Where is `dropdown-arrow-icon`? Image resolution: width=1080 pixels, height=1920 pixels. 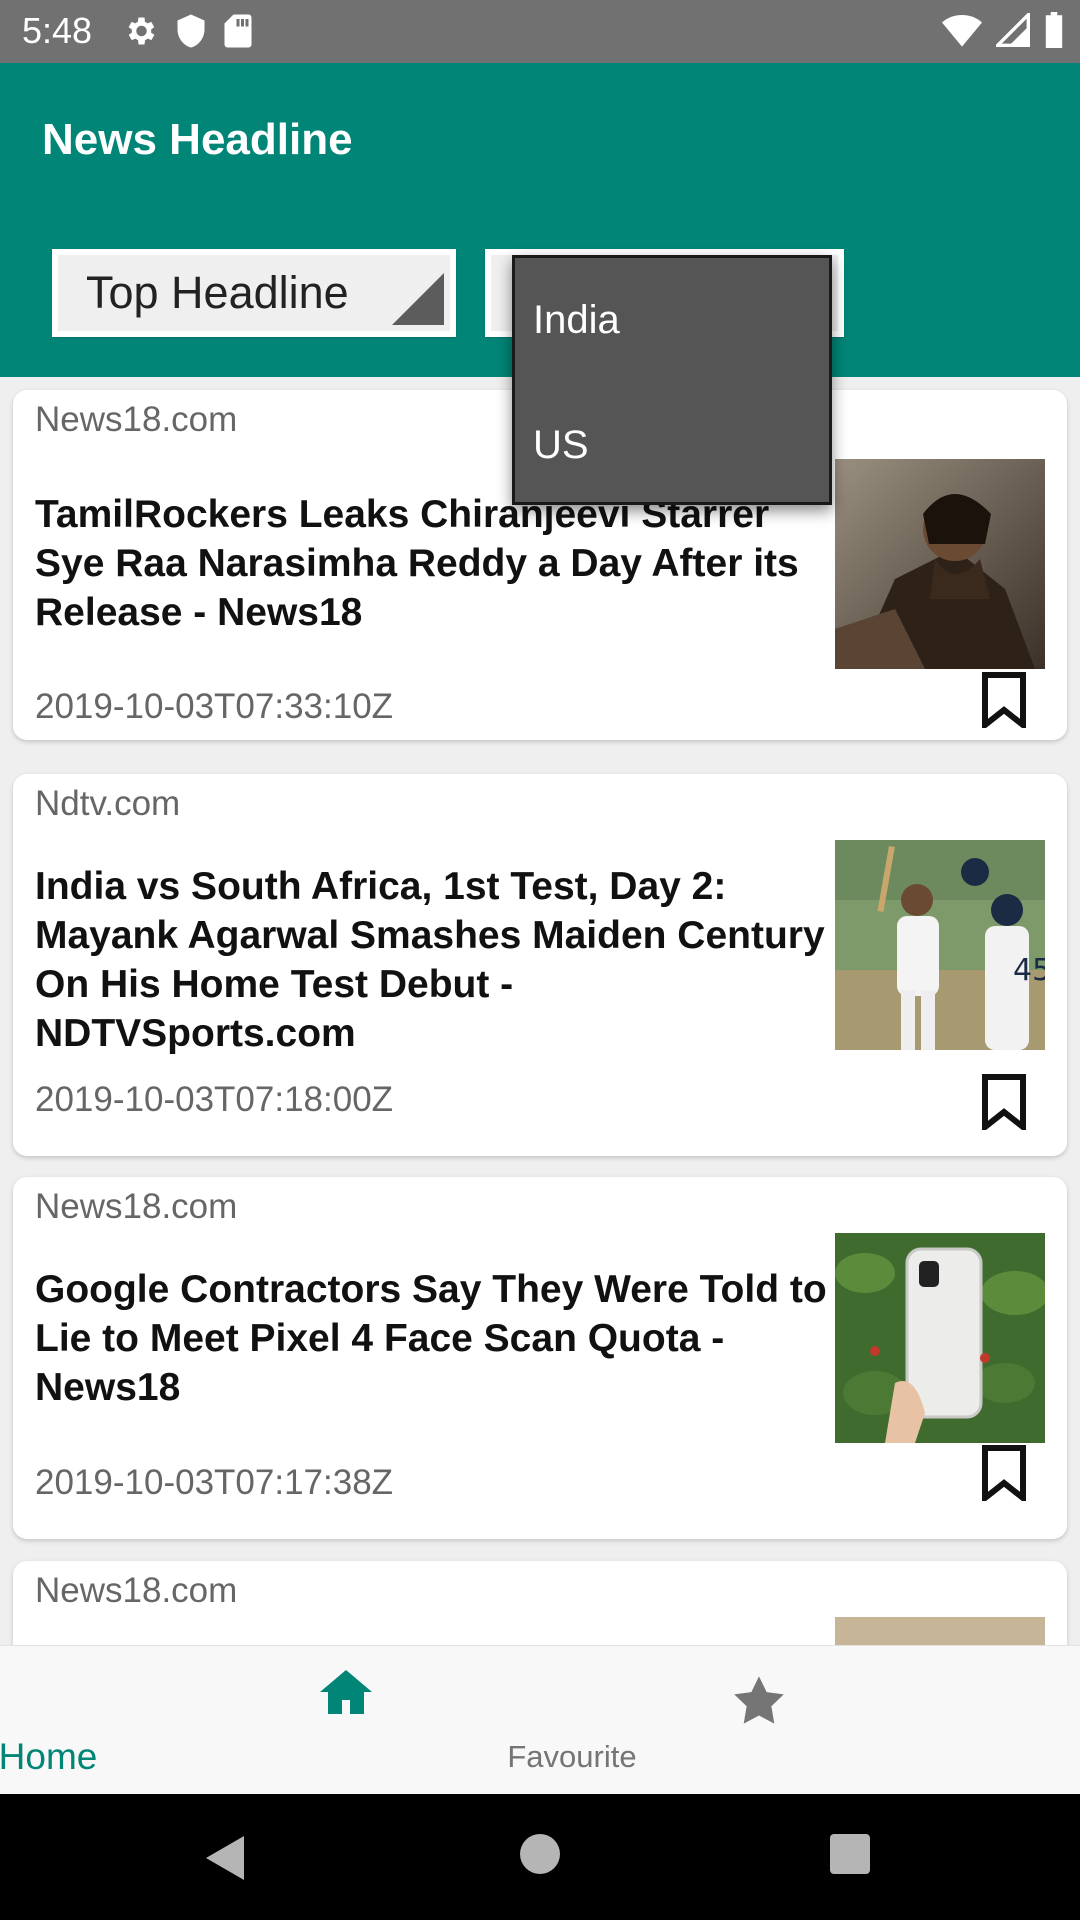 dropdown-arrow-icon is located at coordinates (418, 299).